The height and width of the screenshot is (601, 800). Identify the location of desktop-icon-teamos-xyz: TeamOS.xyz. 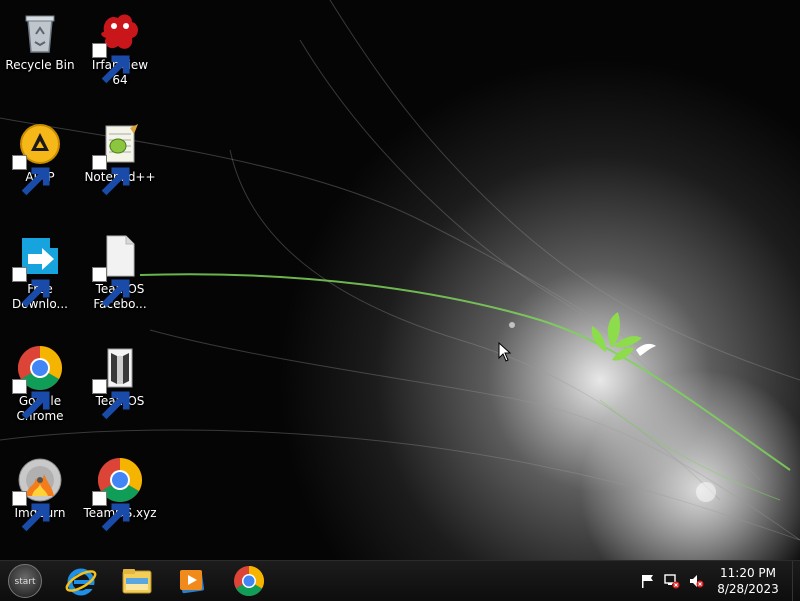
(120, 494).